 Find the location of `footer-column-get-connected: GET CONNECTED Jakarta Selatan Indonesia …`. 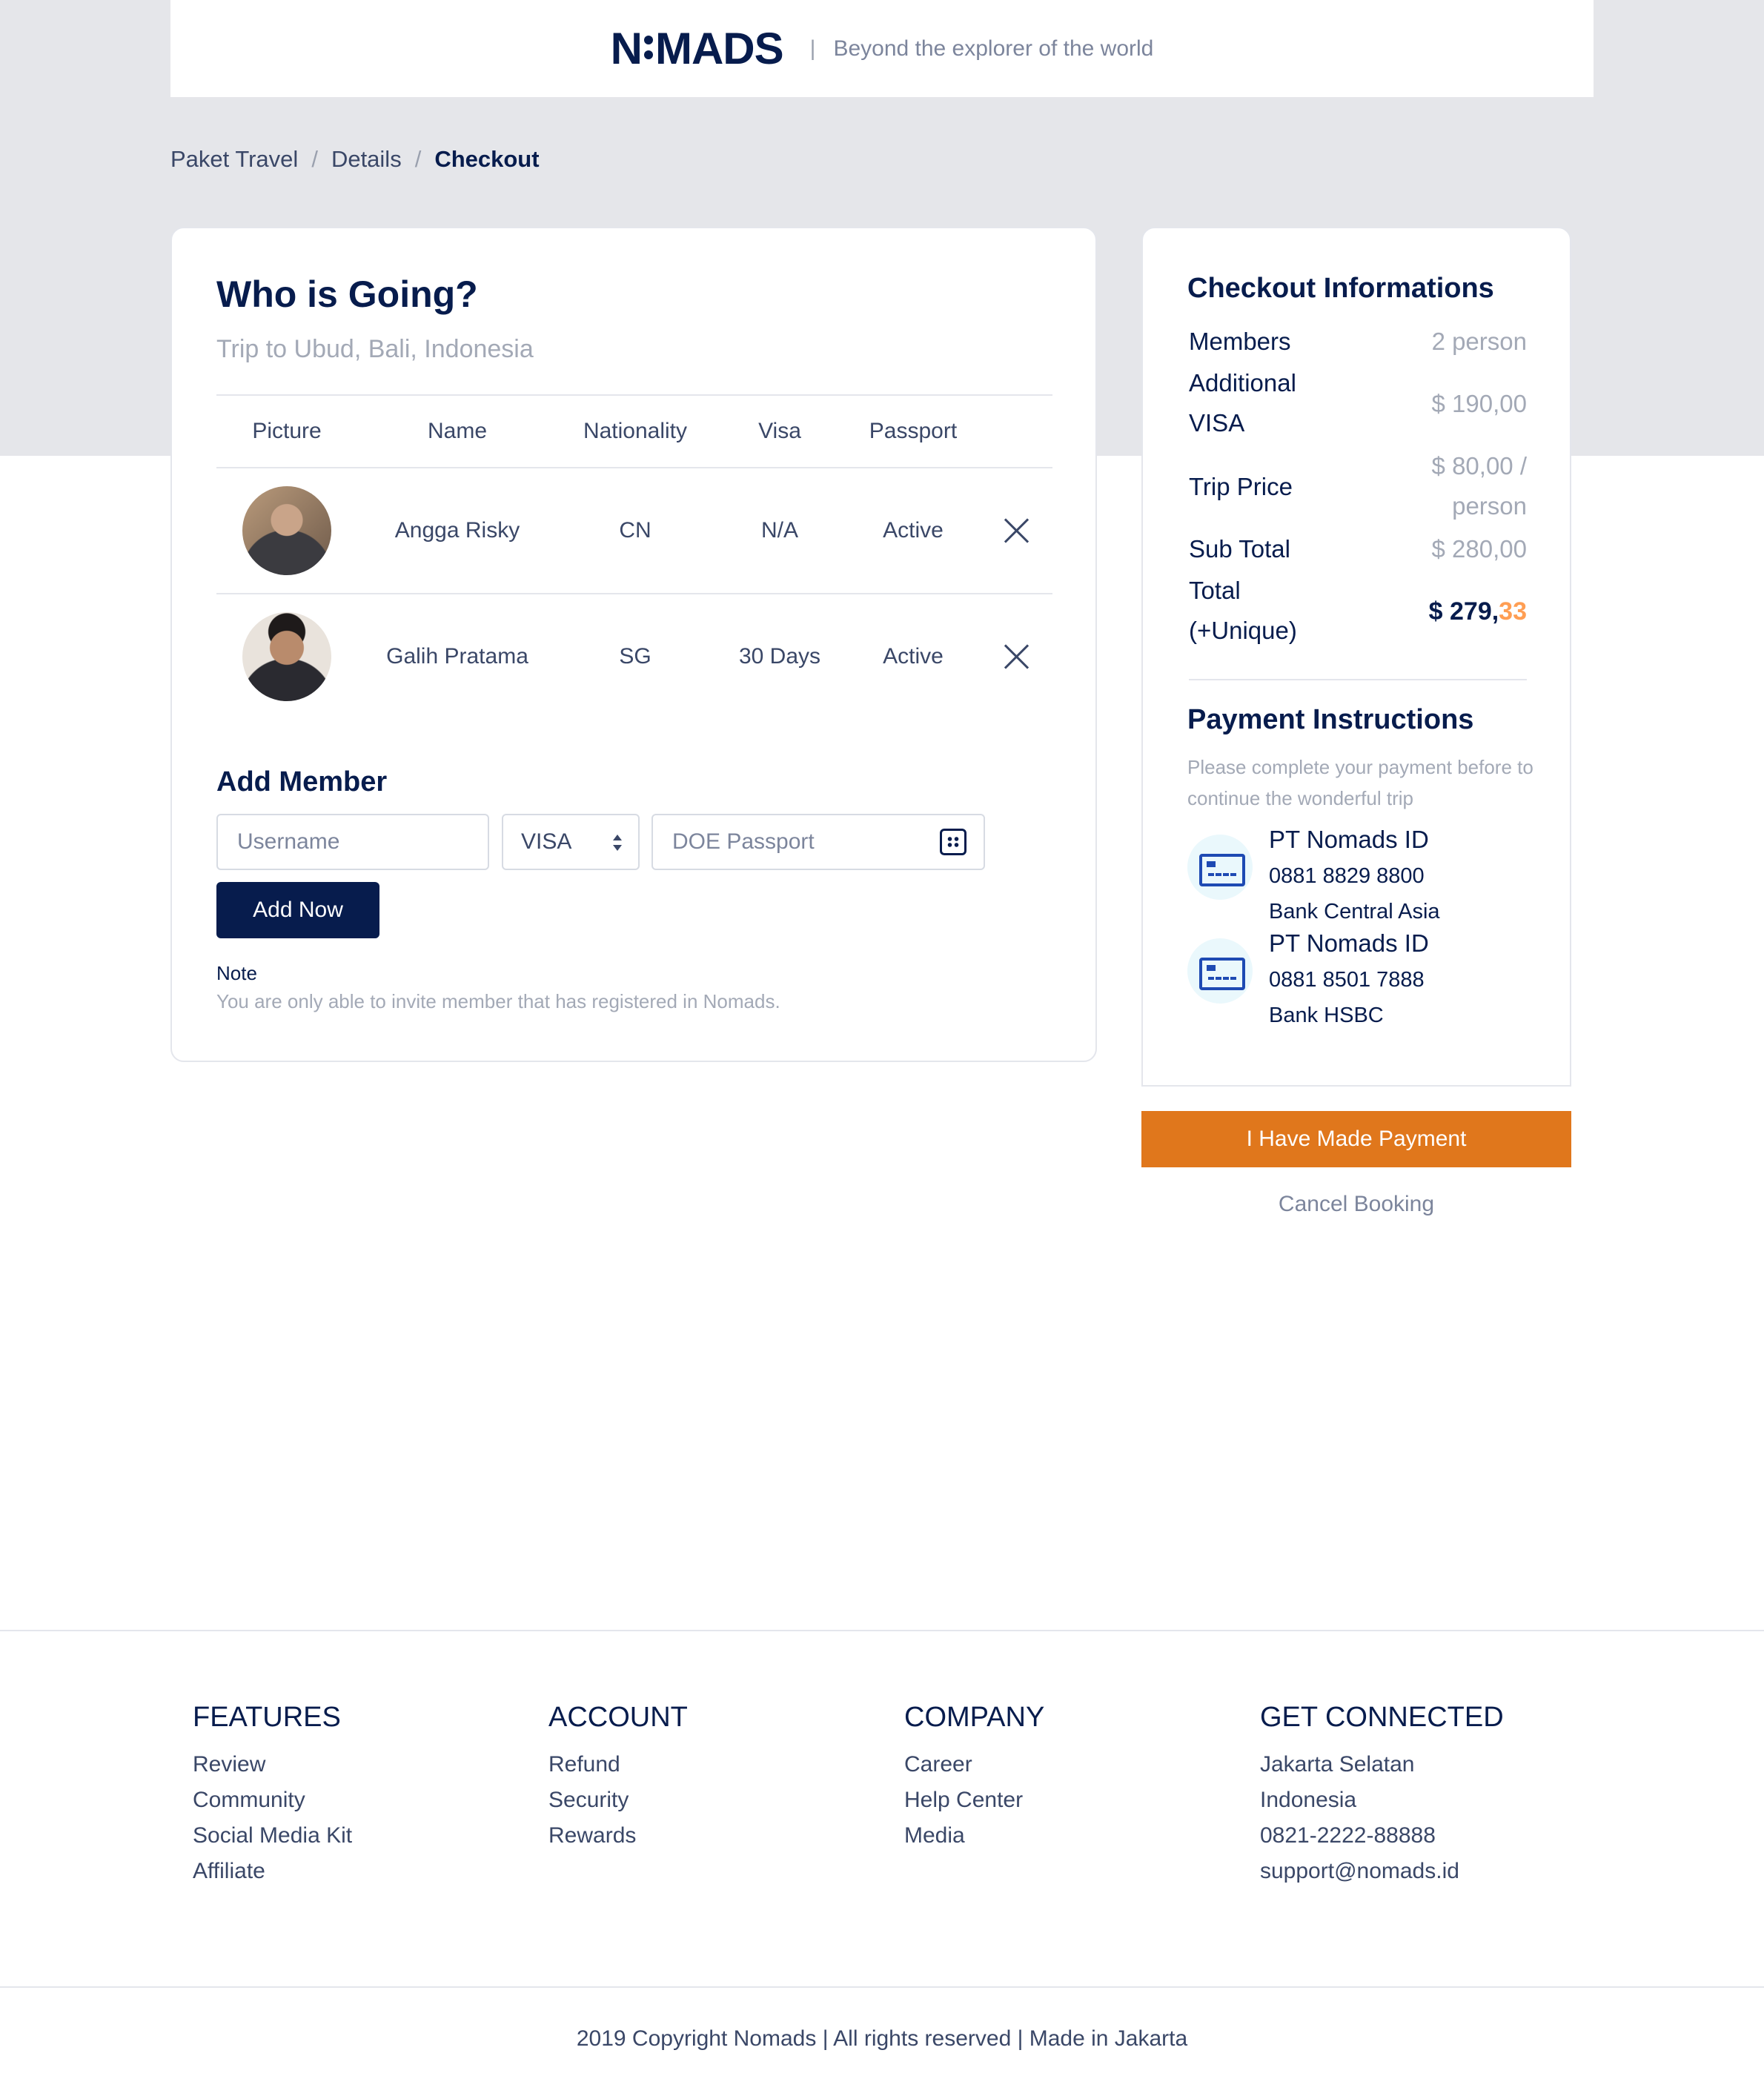

footer-column-get-connected: GET CONNECTED Jakarta Selatan Indonesia … is located at coordinates (1382, 1795).